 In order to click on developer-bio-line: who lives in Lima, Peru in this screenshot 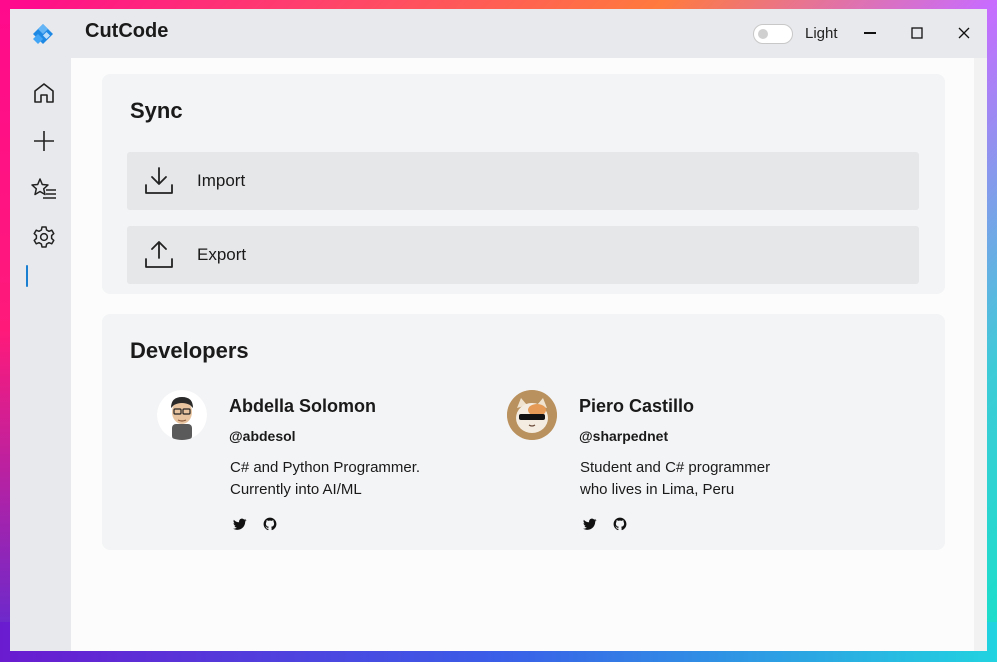, I will do `click(657, 489)`.